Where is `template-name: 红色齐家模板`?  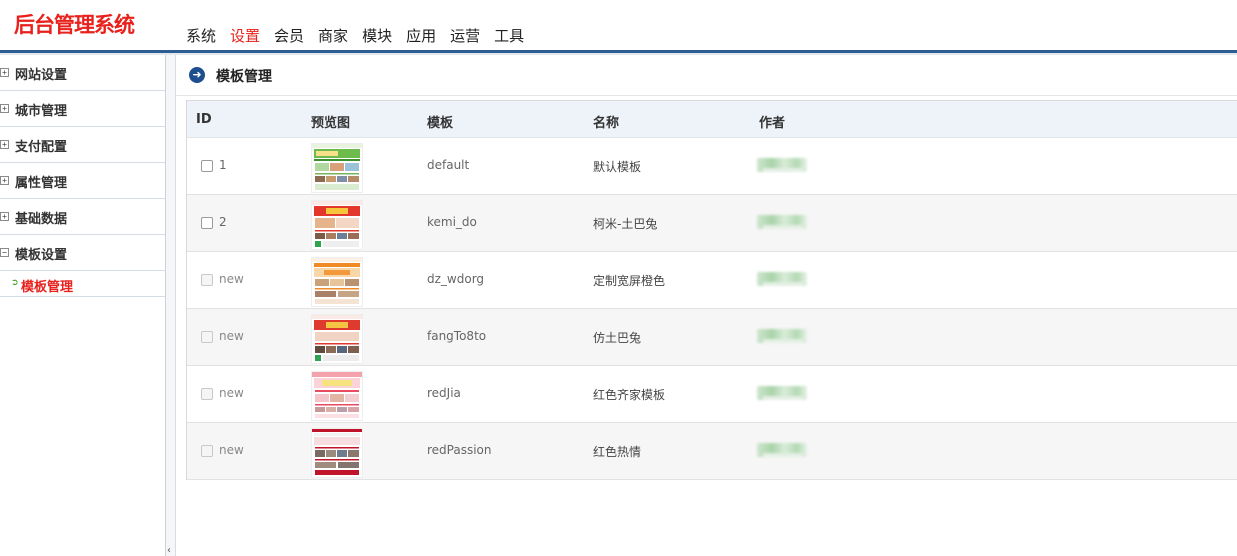 template-name: 红色齐家模板 is located at coordinates (629, 395).